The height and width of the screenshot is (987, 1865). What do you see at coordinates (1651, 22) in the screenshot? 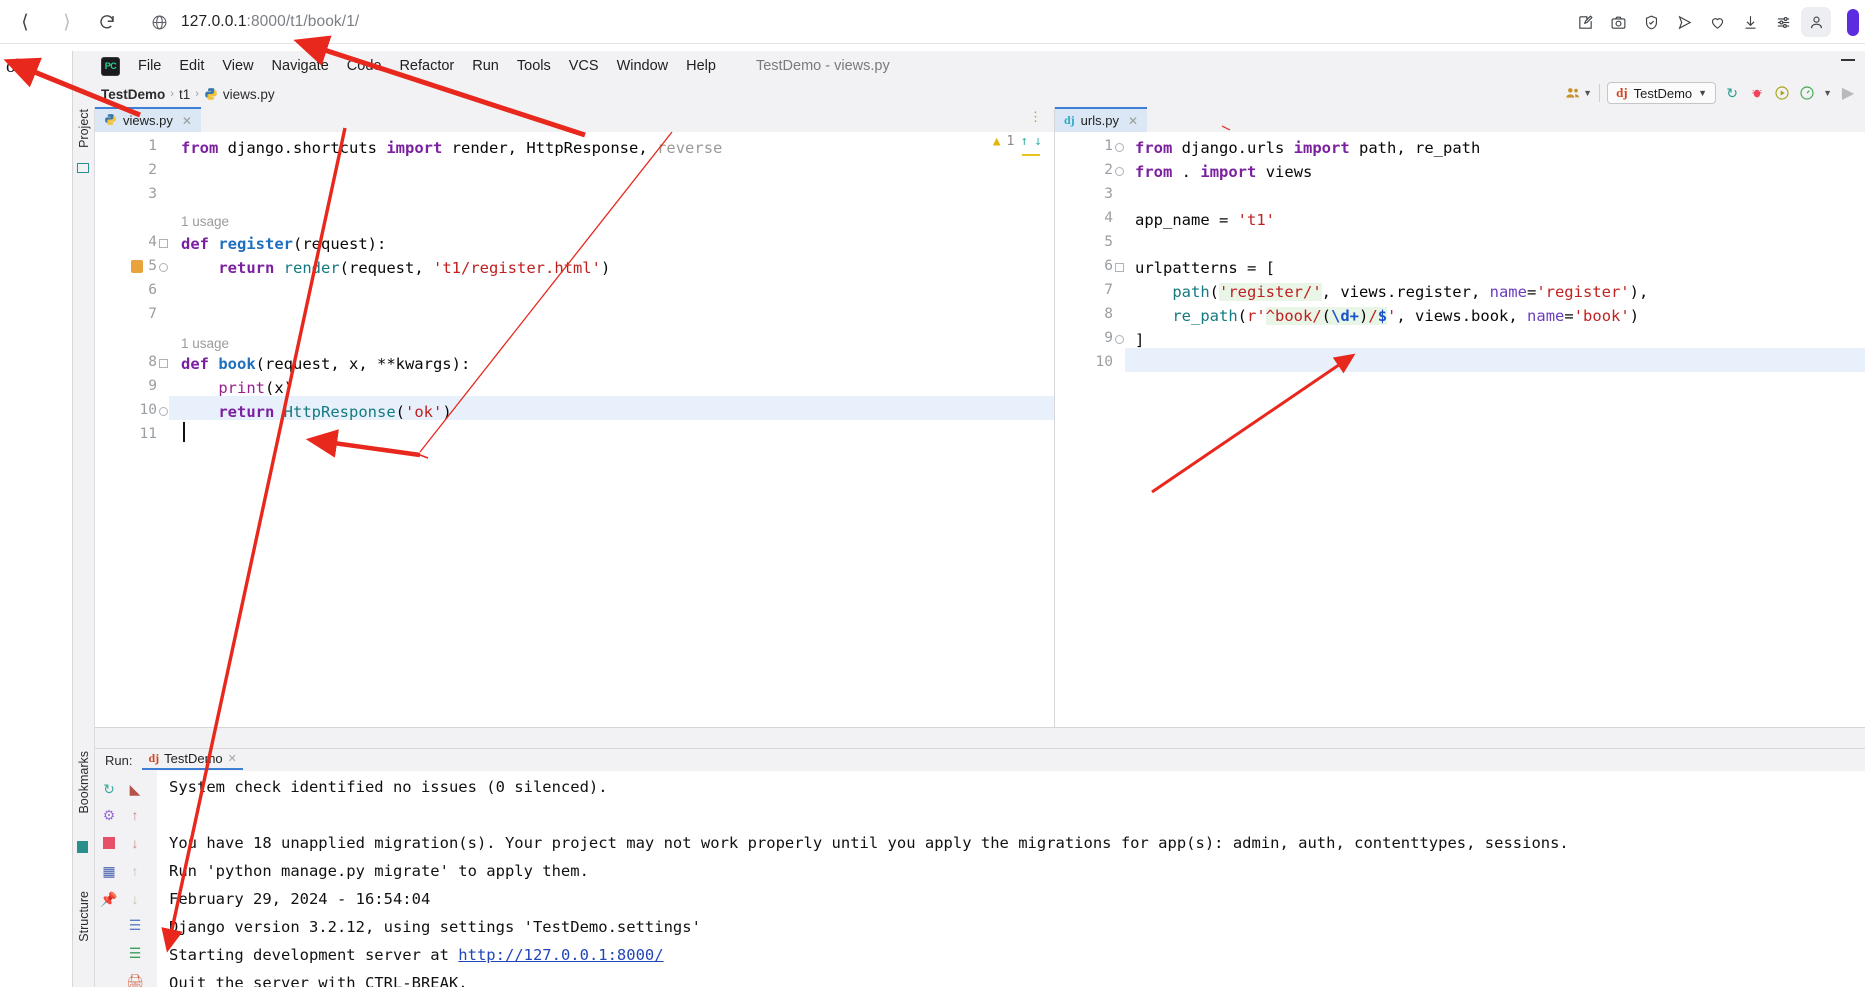
I see `shield-check-icon` at bounding box center [1651, 22].